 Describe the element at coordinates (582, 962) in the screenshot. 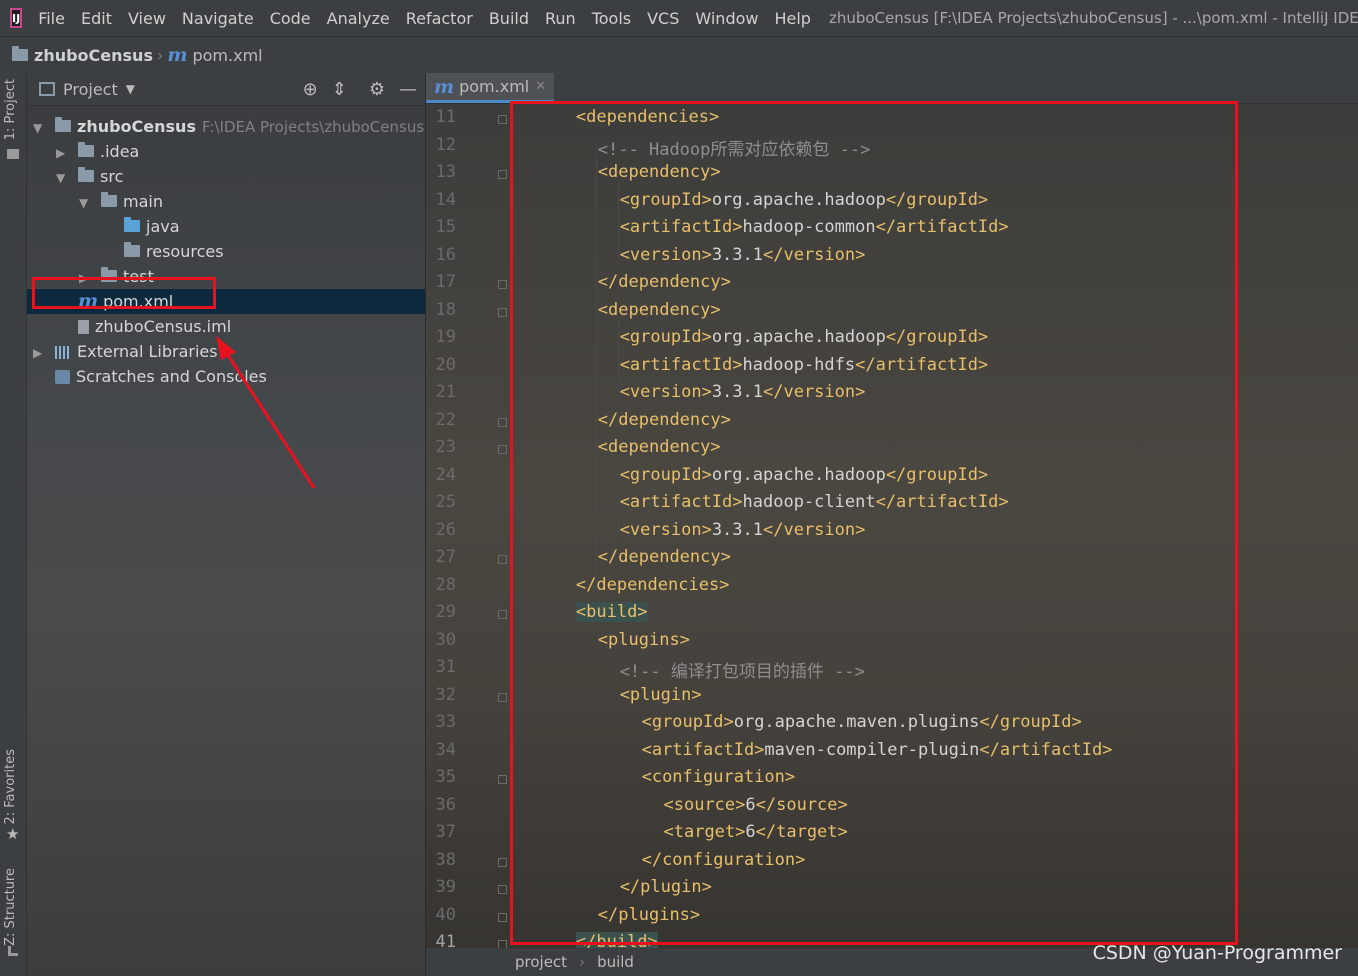

I see `chevron-right-icon: ›` at that location.